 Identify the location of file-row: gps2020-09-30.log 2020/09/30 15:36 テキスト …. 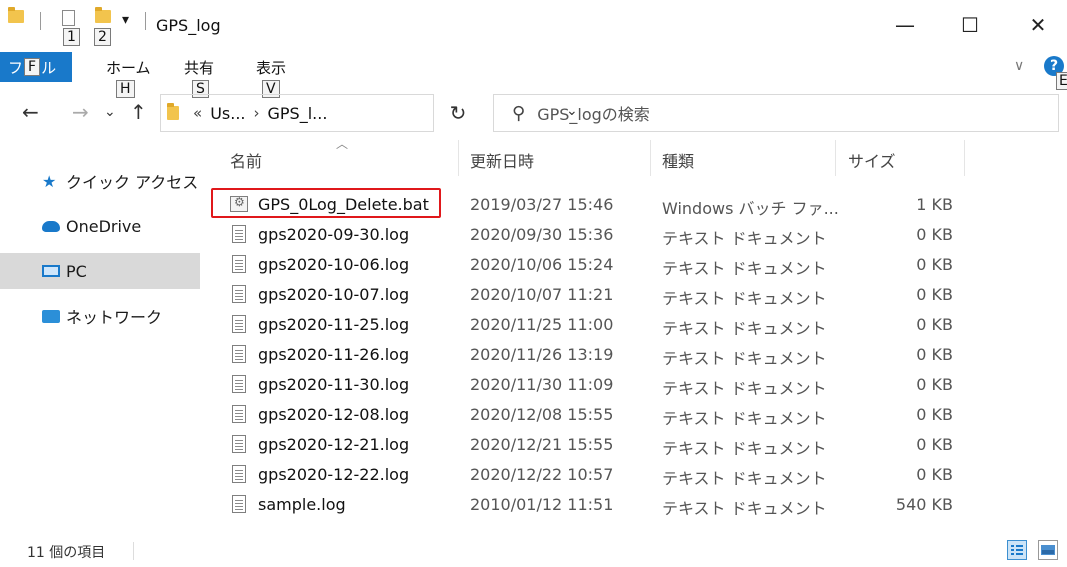
(590, 234).